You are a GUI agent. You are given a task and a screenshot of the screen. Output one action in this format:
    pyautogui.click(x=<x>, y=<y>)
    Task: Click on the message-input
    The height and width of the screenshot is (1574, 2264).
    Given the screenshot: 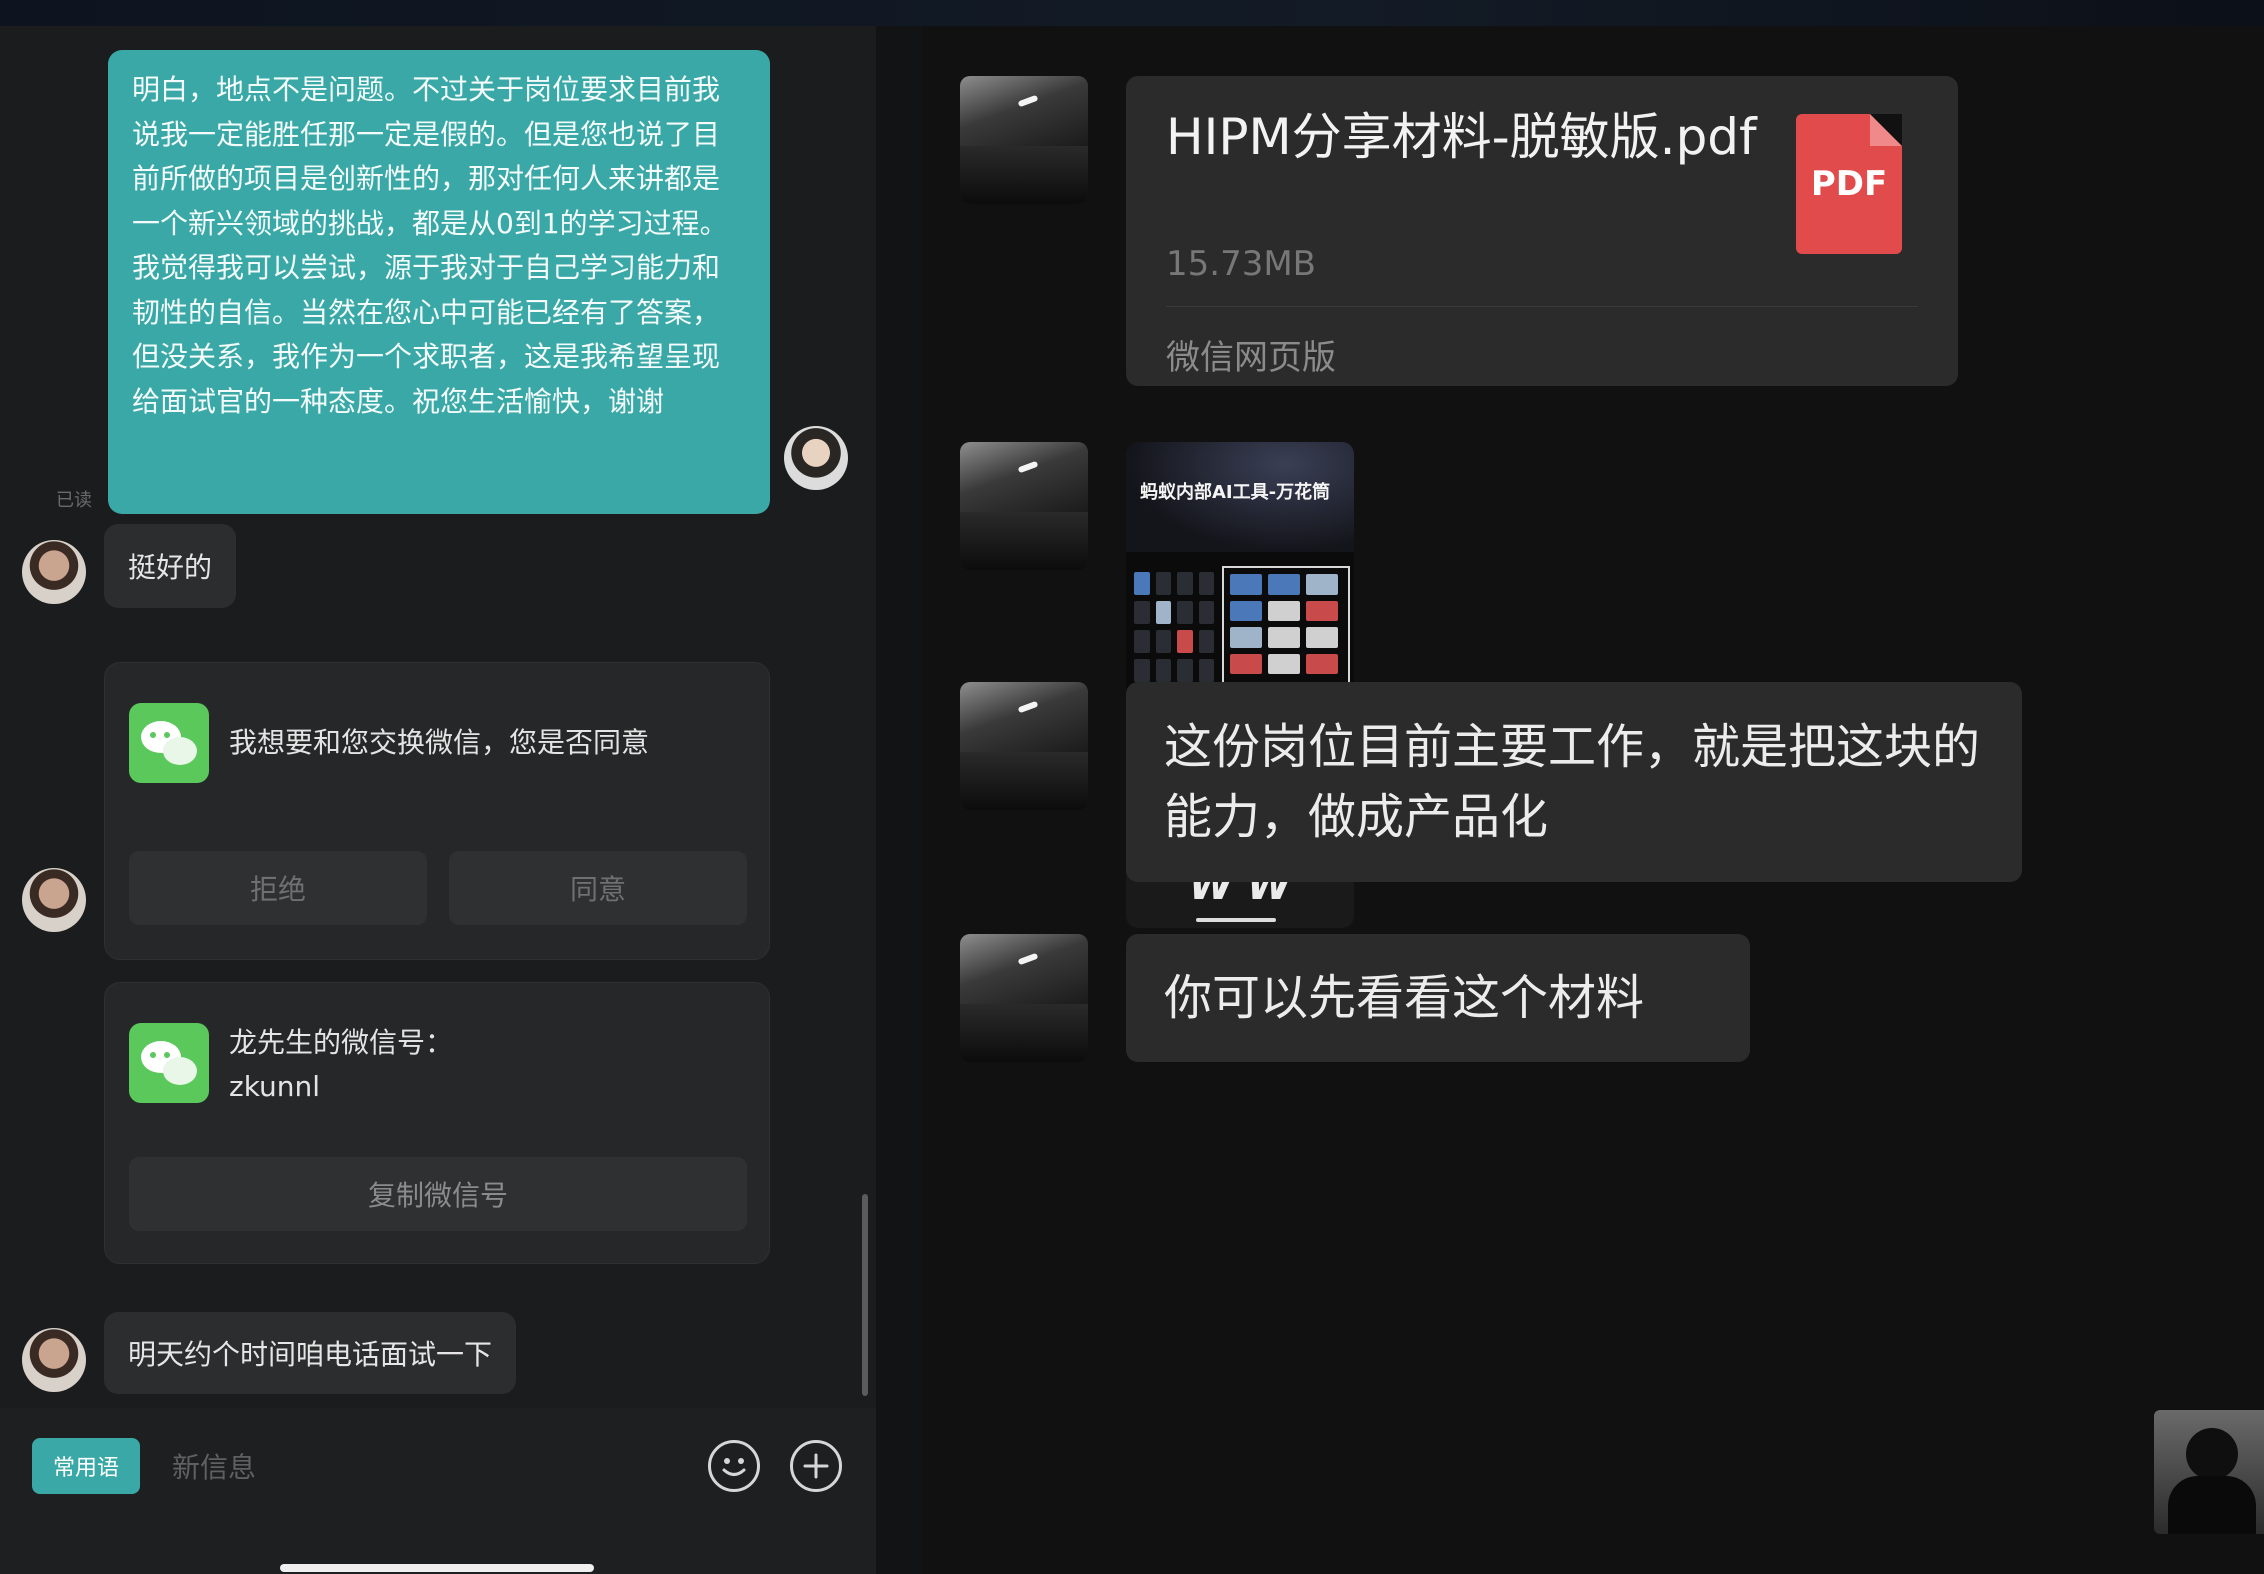 What is the action you would take?
    pyautogui.click(x=422, y=1467)
    